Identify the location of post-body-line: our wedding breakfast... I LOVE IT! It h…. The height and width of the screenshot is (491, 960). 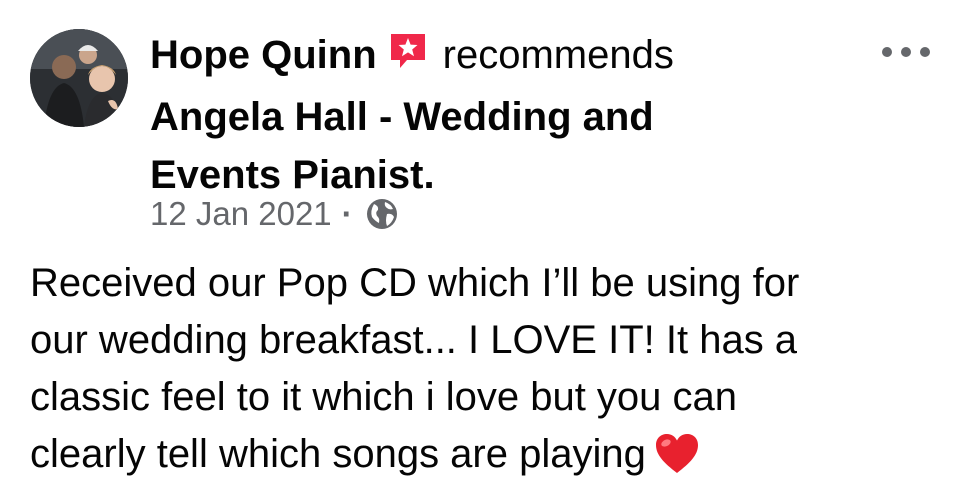
(414, 340).